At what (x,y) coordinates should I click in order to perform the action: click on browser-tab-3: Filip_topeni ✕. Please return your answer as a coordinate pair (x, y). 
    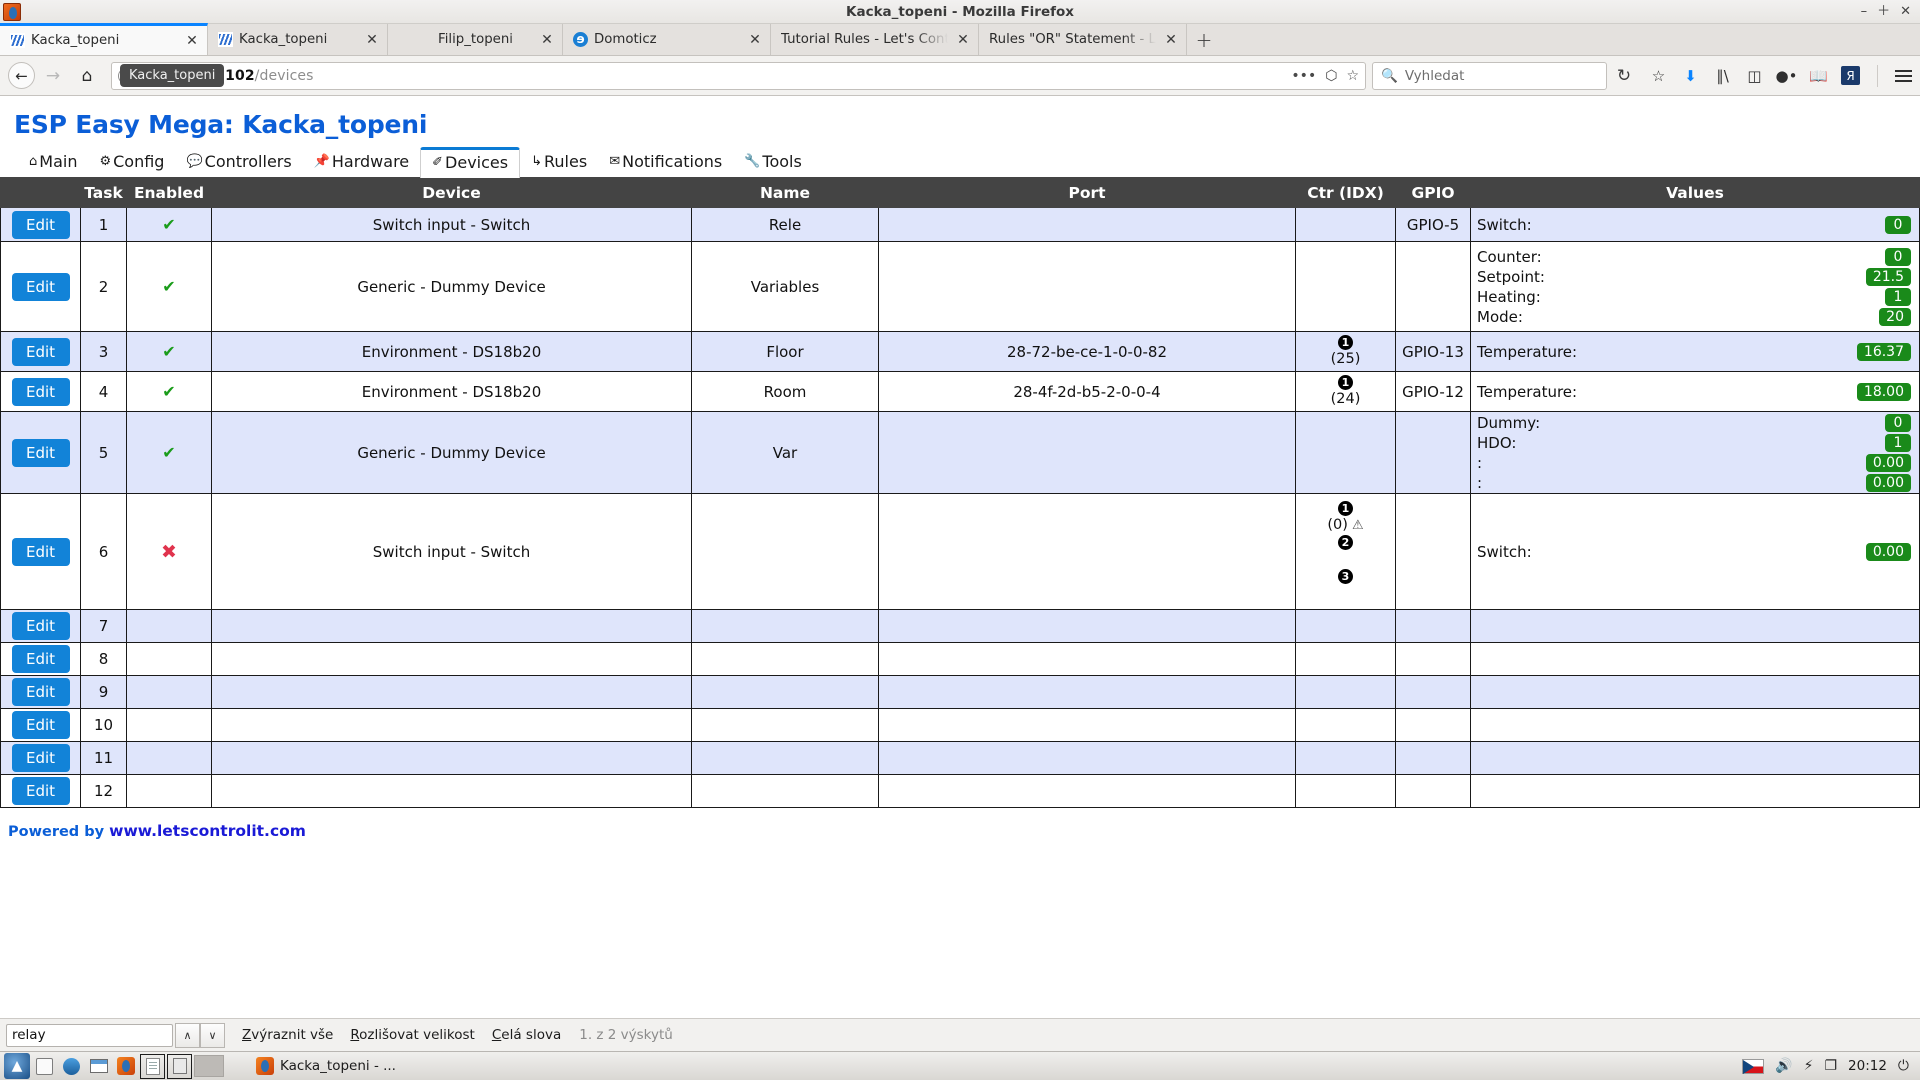
    Looking at the image, I should click on (475, 39).